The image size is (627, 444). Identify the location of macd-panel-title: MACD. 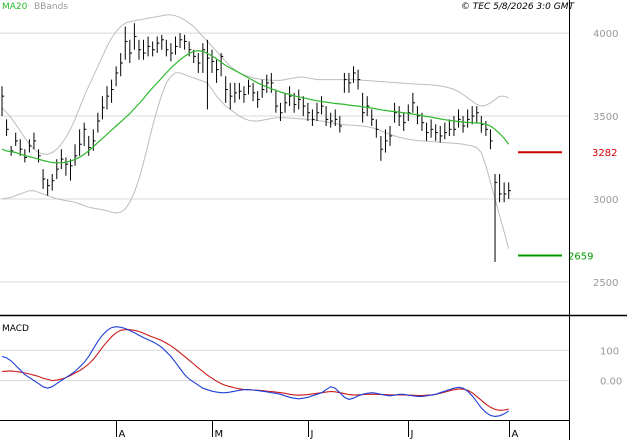
(15, 329).